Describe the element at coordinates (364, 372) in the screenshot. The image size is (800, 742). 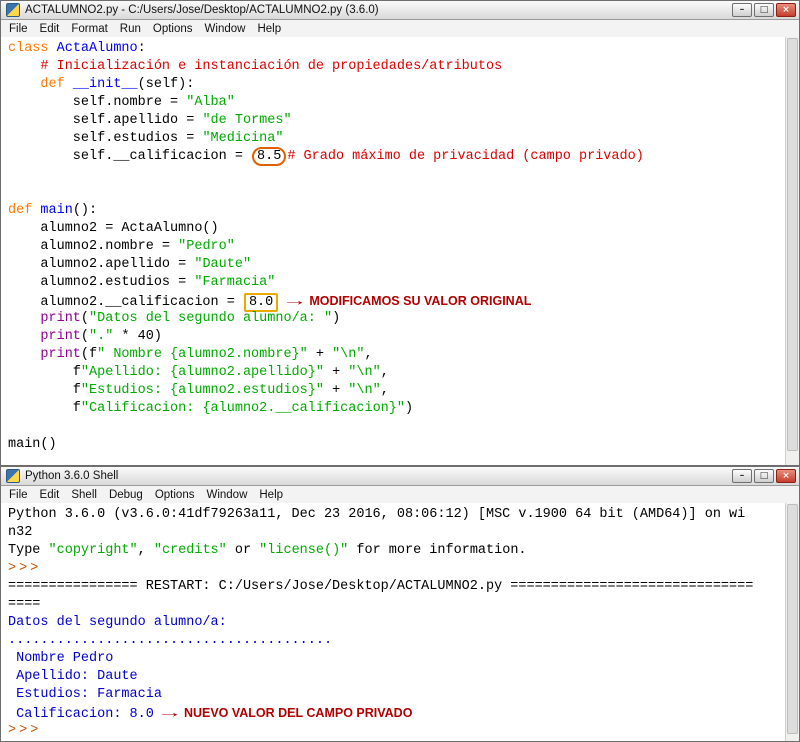
I see `string-token: "\n"` at that location.